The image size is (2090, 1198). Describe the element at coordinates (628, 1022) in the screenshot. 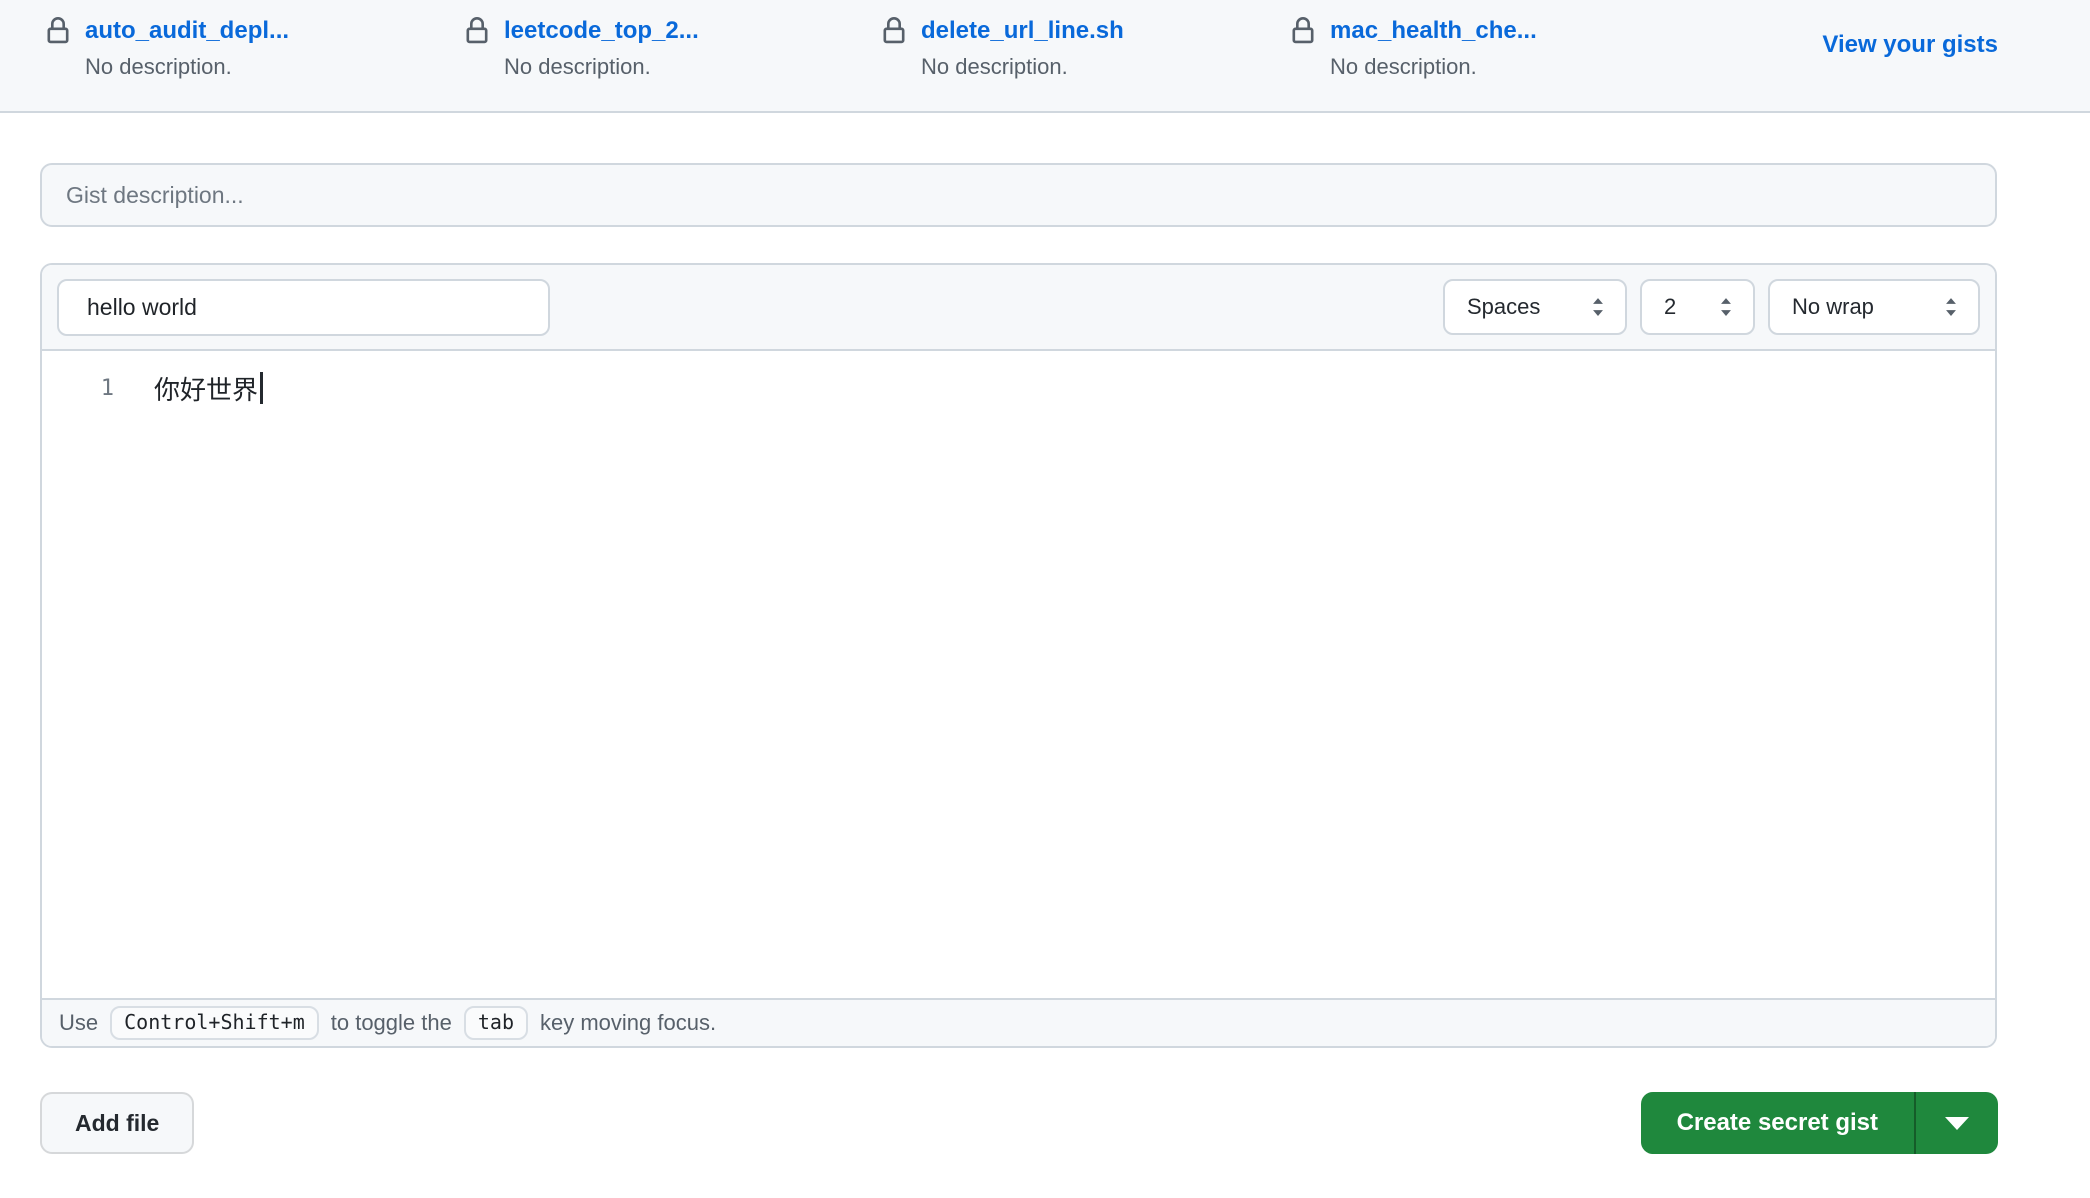

I see `footer-text: key moving focus.` at that location.